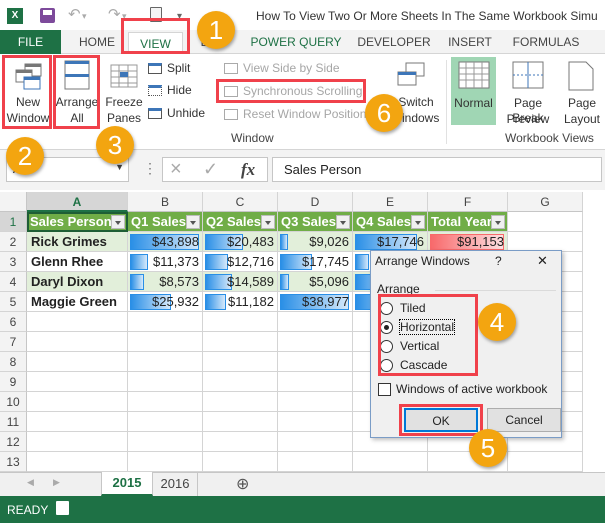 This screenshot has width=605, height=527. Describe the element at coordinates (77, 202) in the screenshot. I see `column-header-a: A` at that location.